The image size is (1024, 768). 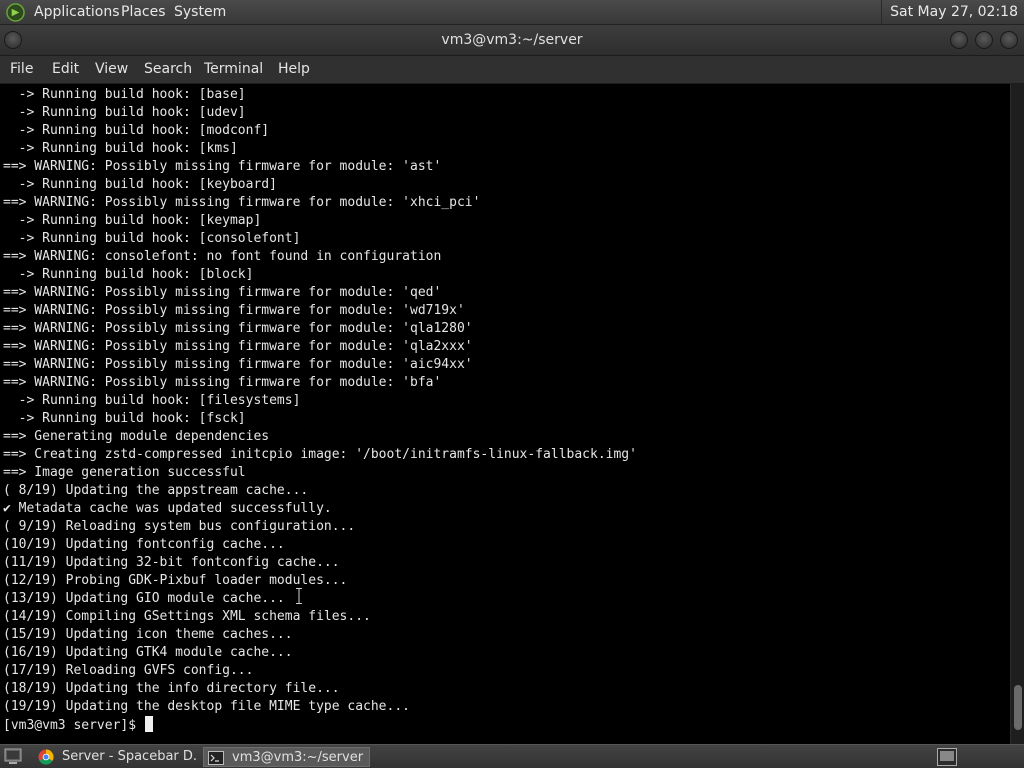 What do you see at coordinates (111, 69) in the screenshot?
I see `menu-view: View` at bounding box center [111, 69].